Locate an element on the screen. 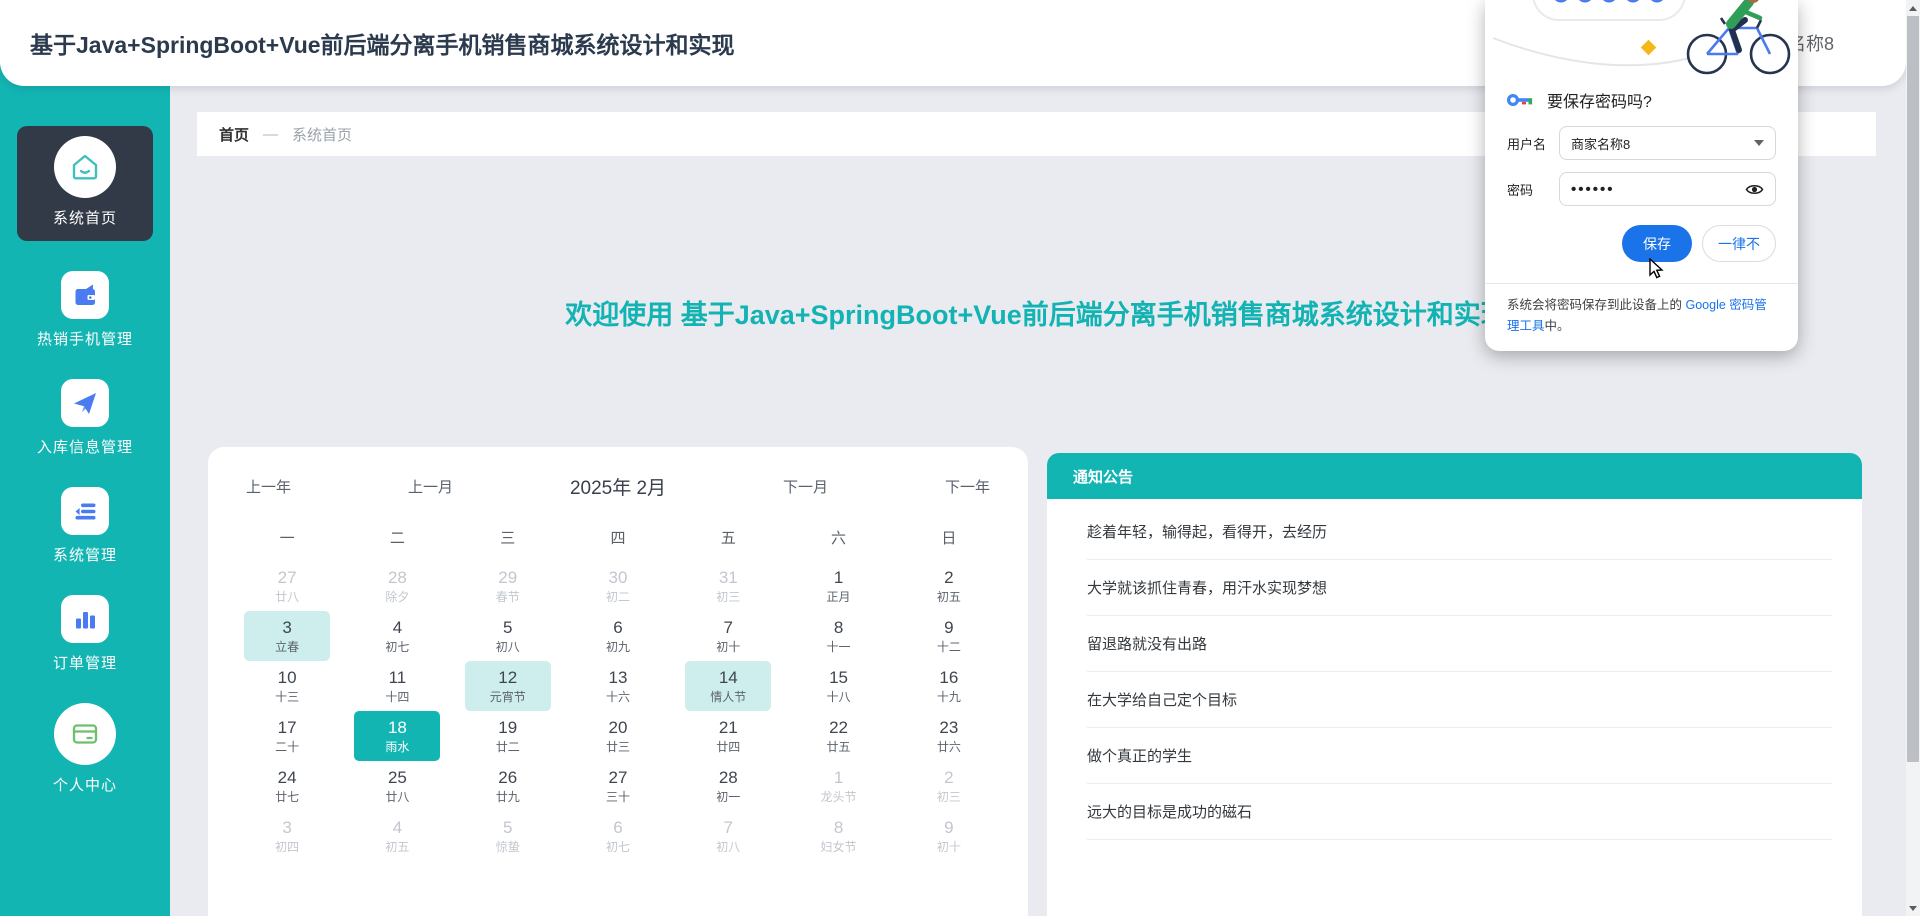 Image resolution: width=1920 pixels, height=916 pixels. calendar-day: 31 初三 is located at coordinates (728, 586).